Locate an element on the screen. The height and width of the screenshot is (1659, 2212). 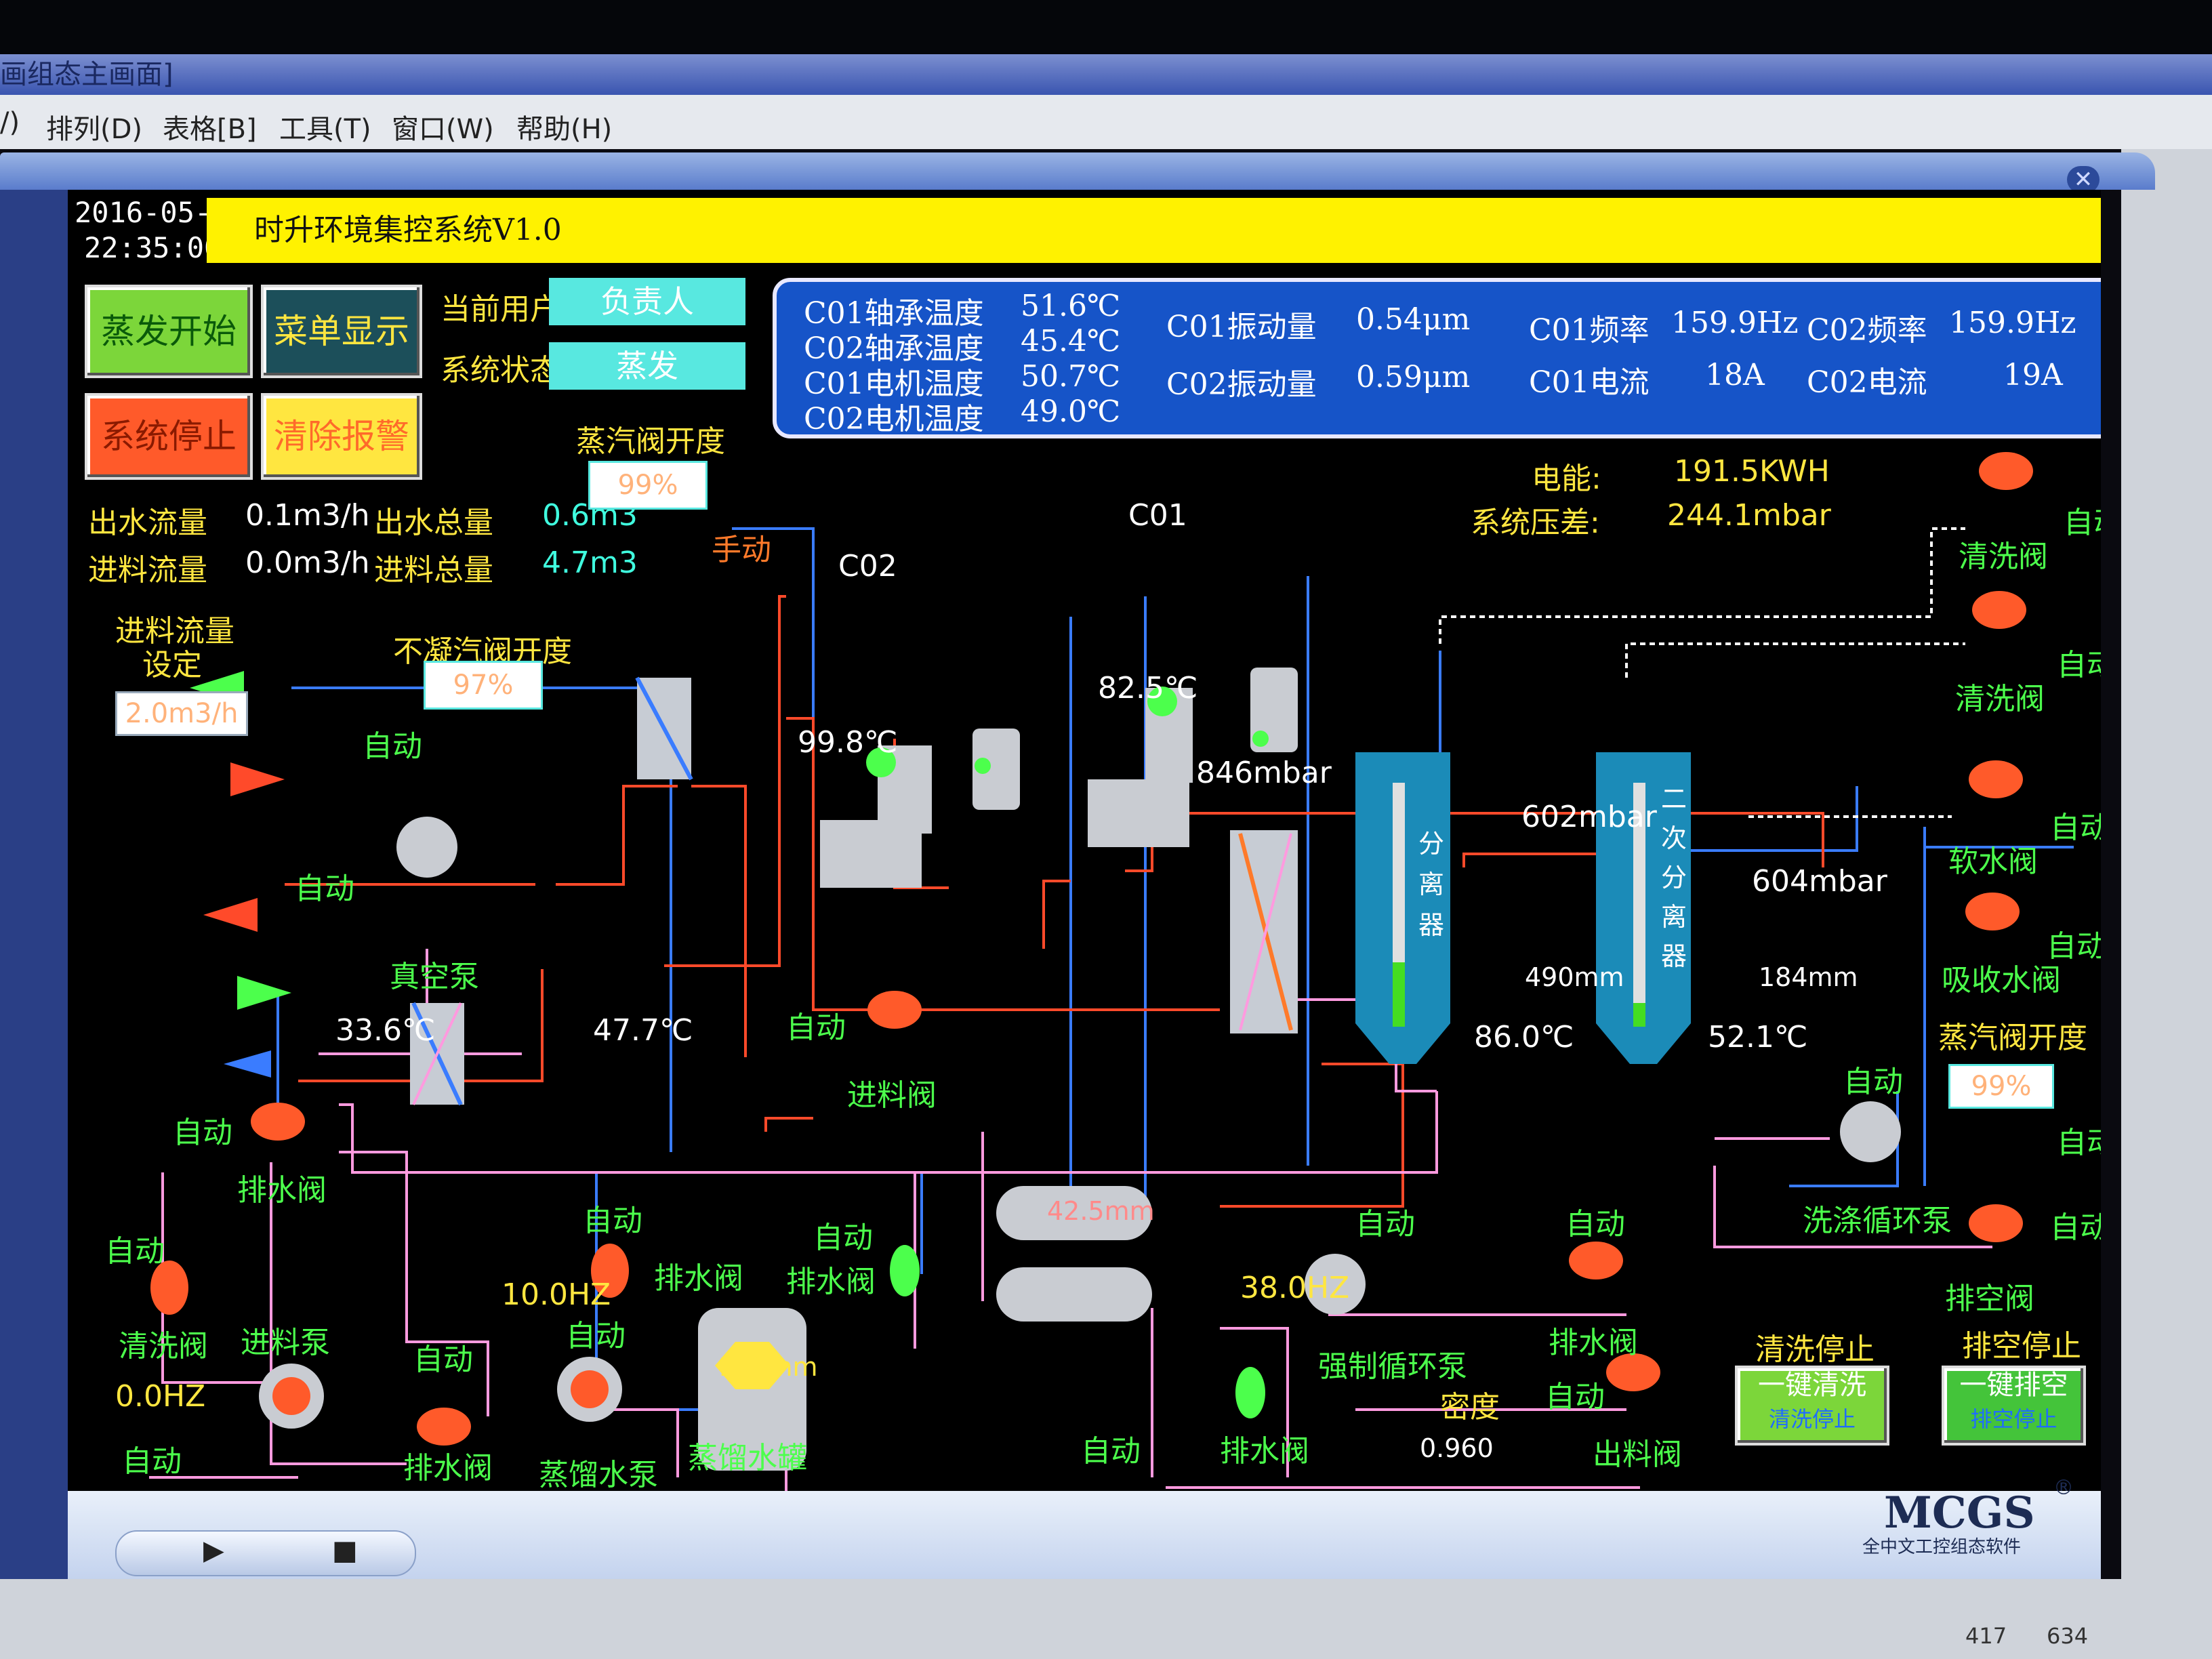
c02-vib-value: 0.59μm is located at coordinates (1413, 377).